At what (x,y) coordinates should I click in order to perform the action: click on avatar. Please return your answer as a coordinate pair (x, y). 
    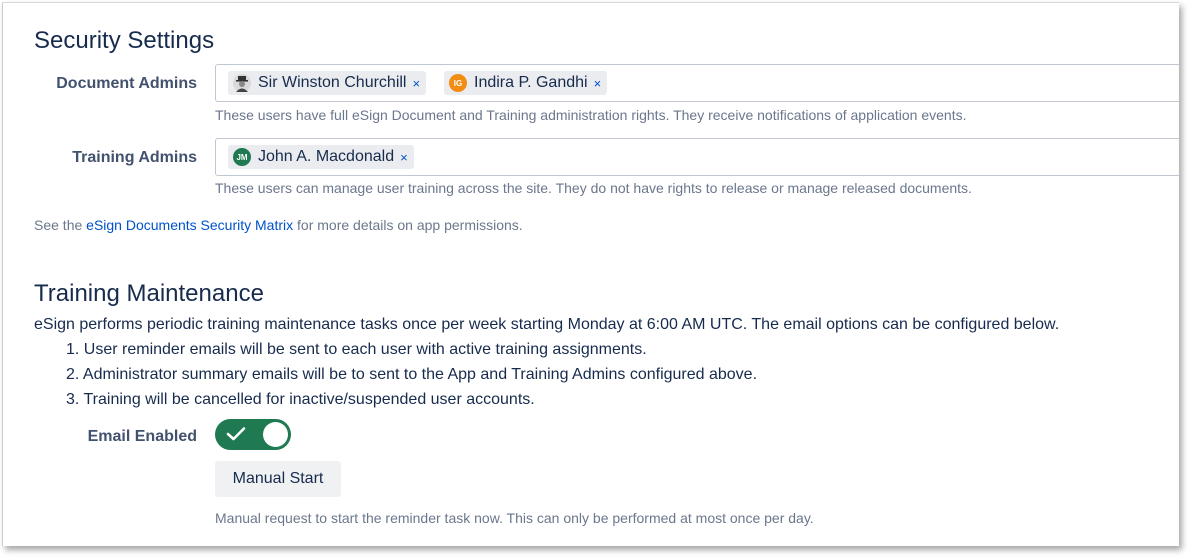
    Looking at the image, I should click on (242, 83).